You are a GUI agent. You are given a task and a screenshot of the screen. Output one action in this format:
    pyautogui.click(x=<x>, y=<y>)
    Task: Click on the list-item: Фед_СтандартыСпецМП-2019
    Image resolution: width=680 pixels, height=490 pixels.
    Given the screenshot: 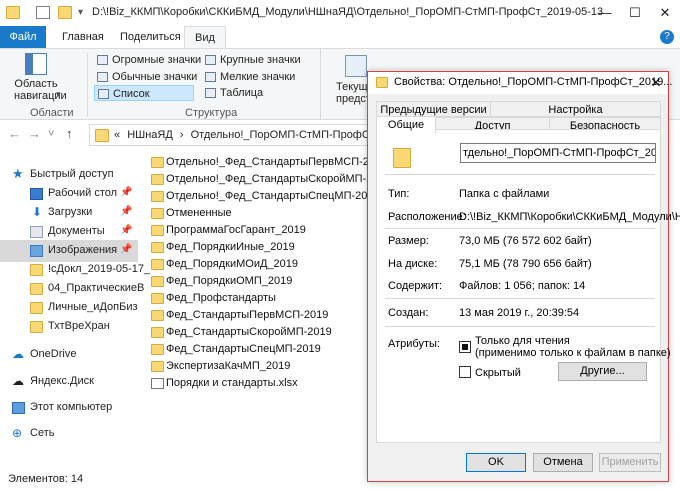 What is the action you would take?
    pyautogui.click(x=258, y=349)
    